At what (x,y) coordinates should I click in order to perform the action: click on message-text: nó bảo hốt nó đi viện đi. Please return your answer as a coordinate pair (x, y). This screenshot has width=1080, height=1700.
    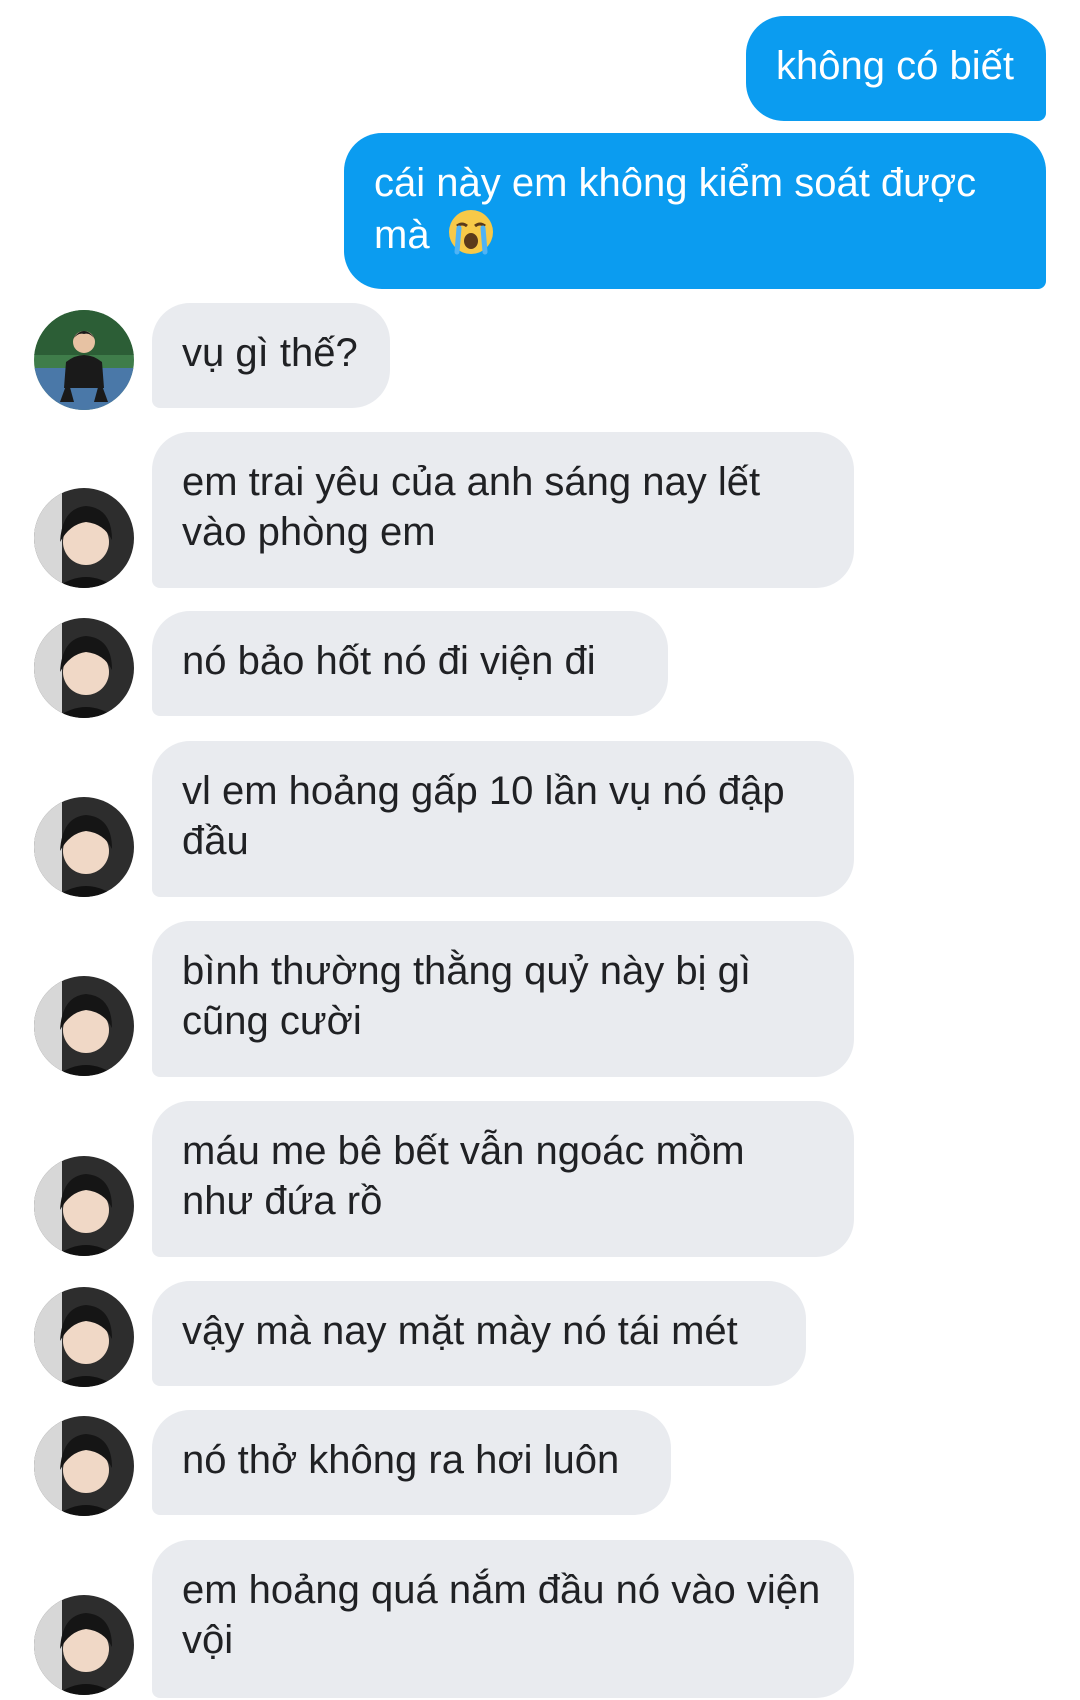
    Looking at the image, I should click on (389, 661).